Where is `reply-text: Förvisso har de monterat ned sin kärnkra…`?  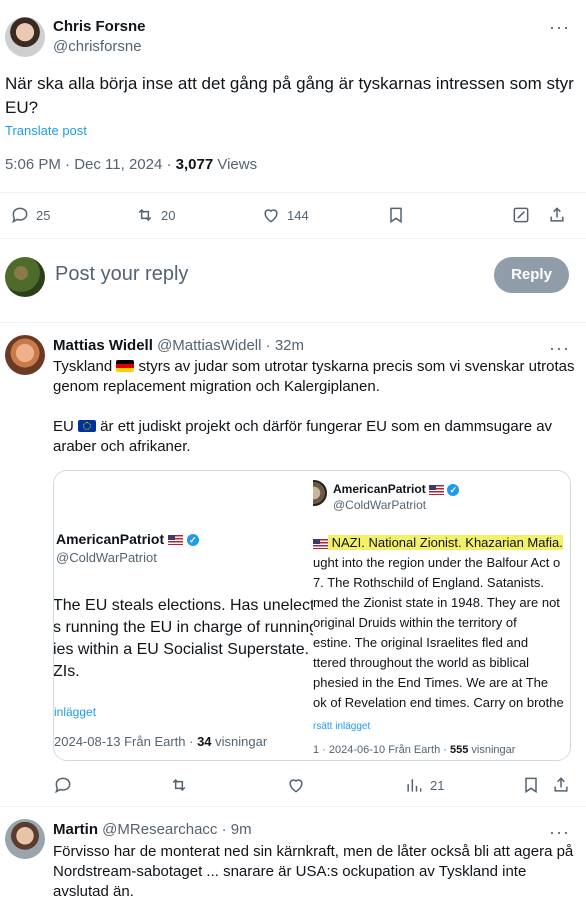
reply-text: Förvisso har de monterat ned sin kärnkra… is located at coordinates (313, 871).